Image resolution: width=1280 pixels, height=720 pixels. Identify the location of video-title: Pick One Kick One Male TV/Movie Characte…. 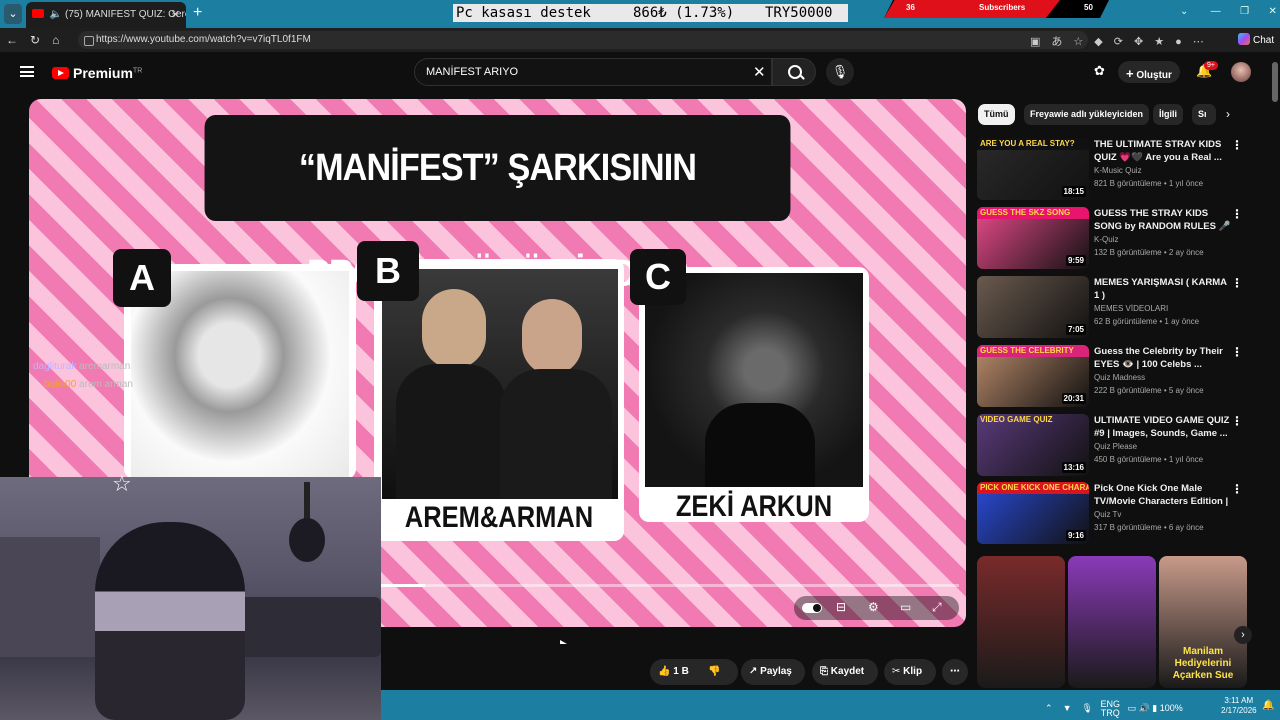
(1164, 495).